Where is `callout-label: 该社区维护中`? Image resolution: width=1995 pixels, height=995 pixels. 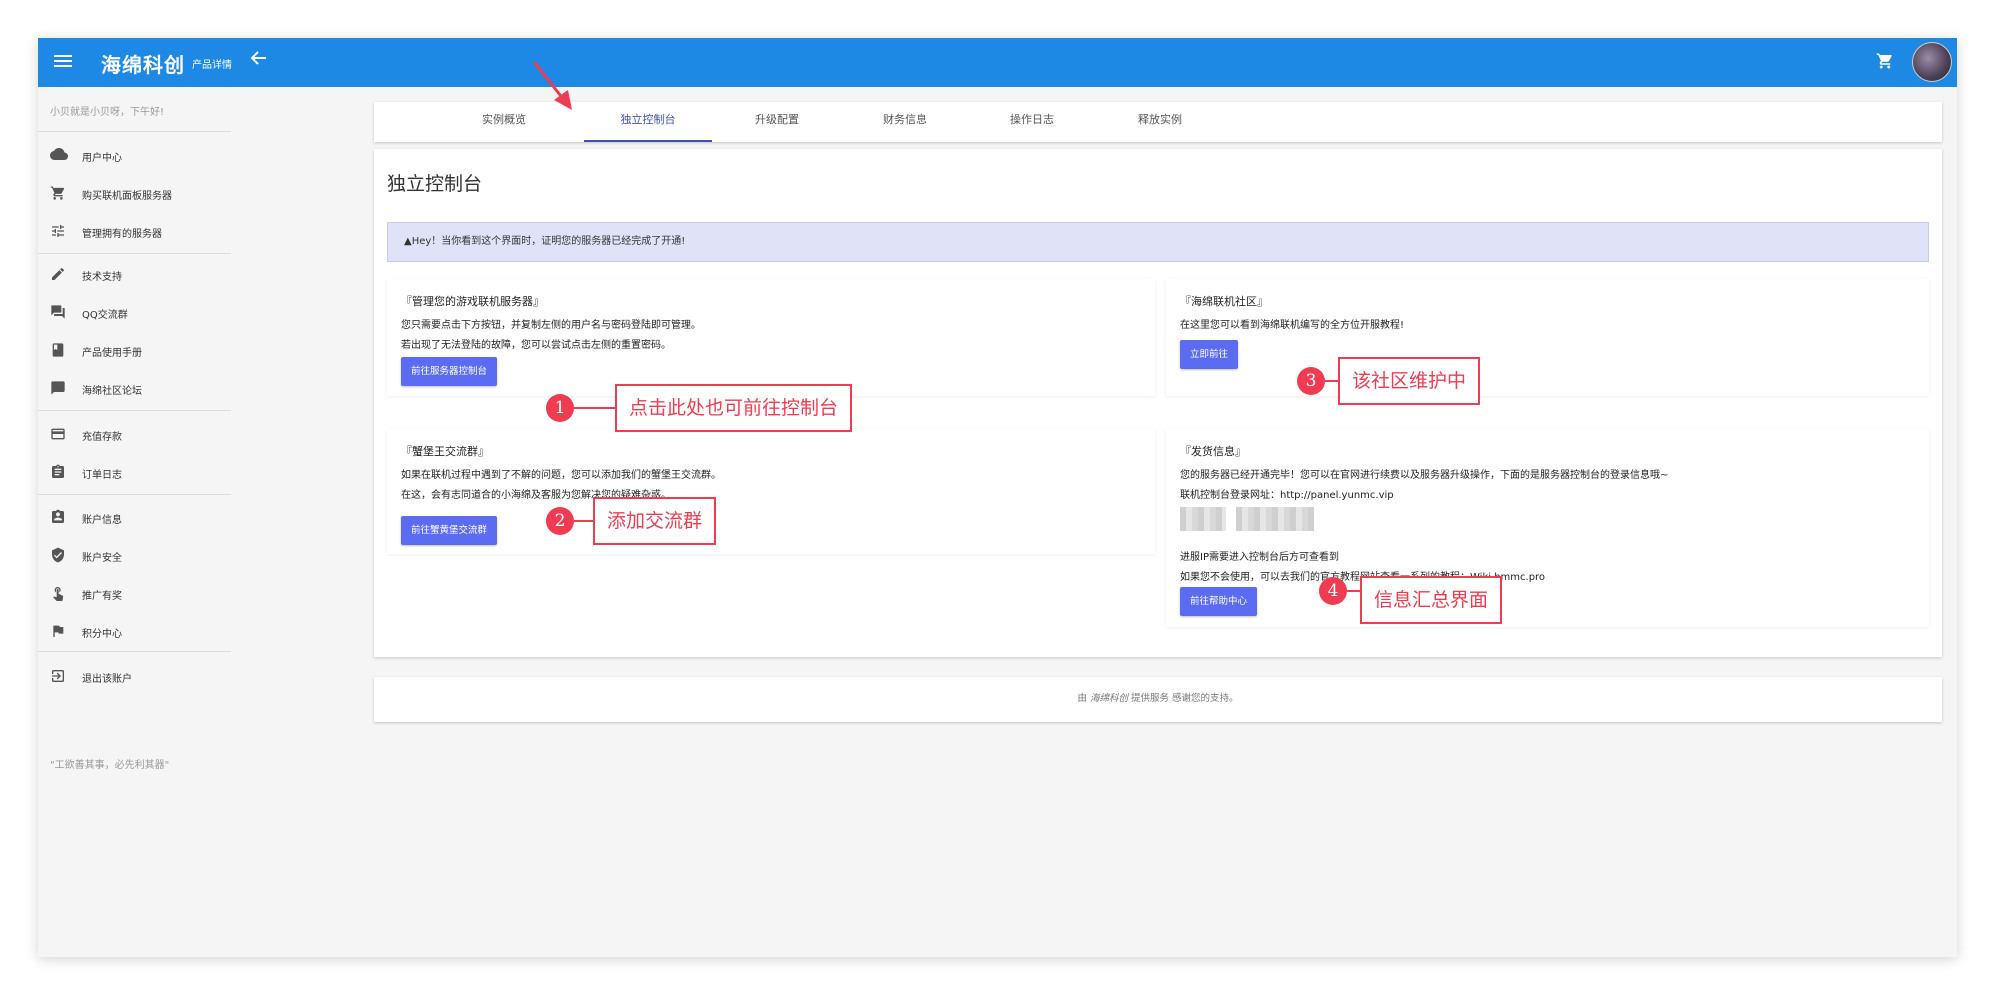
callout-label: 该社区维护中 is located at coordinates (1409, 381).